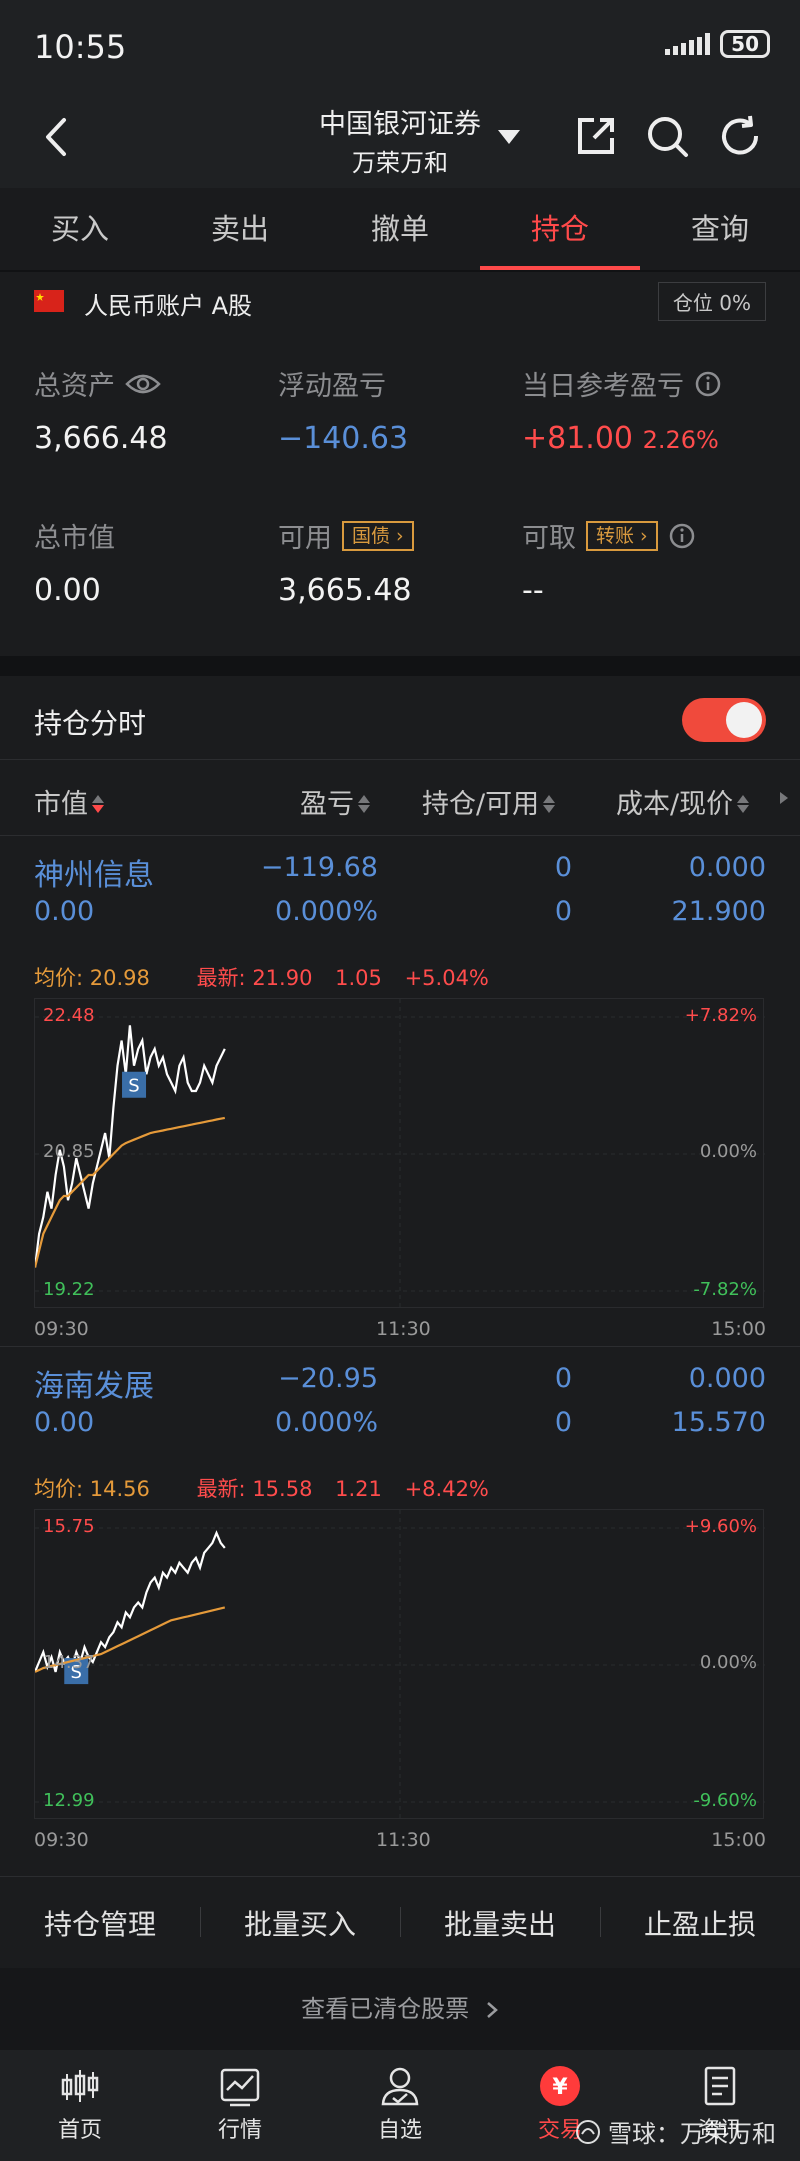  I want to click on avg-price: 均价: 14.56, so click(92, 1489).